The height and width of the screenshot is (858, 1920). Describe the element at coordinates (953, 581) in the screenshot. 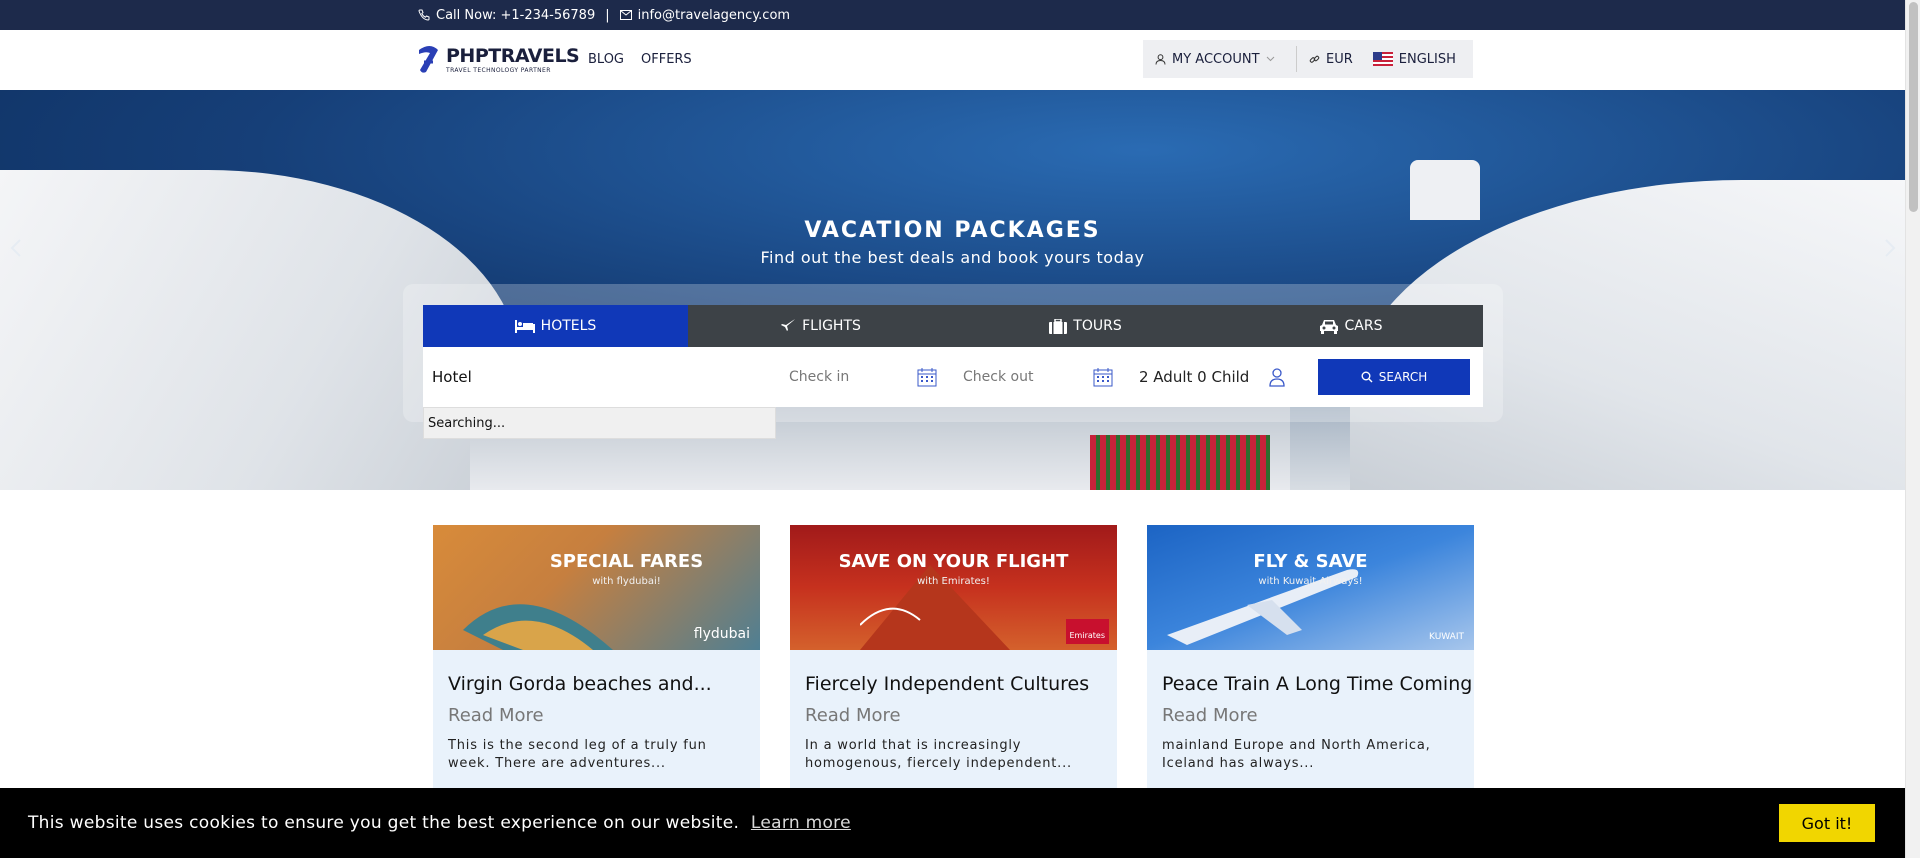

I see `banner-subtitle: with Emirates!` at that location.